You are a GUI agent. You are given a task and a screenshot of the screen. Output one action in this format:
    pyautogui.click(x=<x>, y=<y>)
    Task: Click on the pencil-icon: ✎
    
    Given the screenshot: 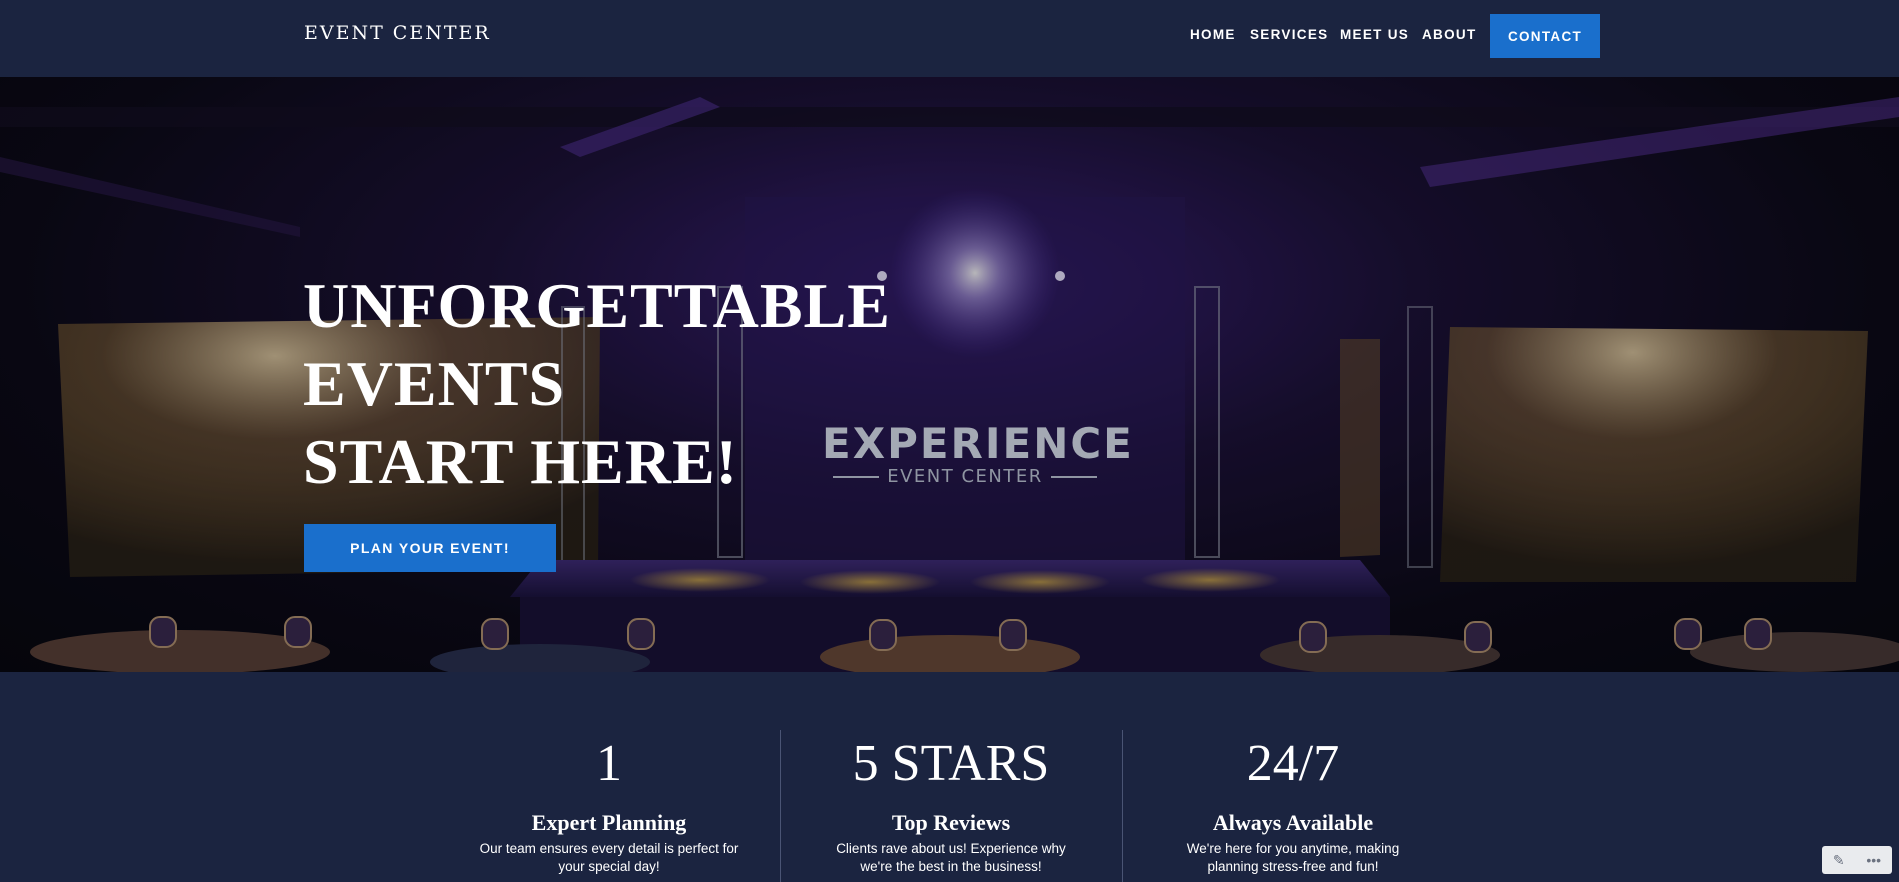 What is the action you would take?
    pyautogui.click(x=1839, y=860)
    